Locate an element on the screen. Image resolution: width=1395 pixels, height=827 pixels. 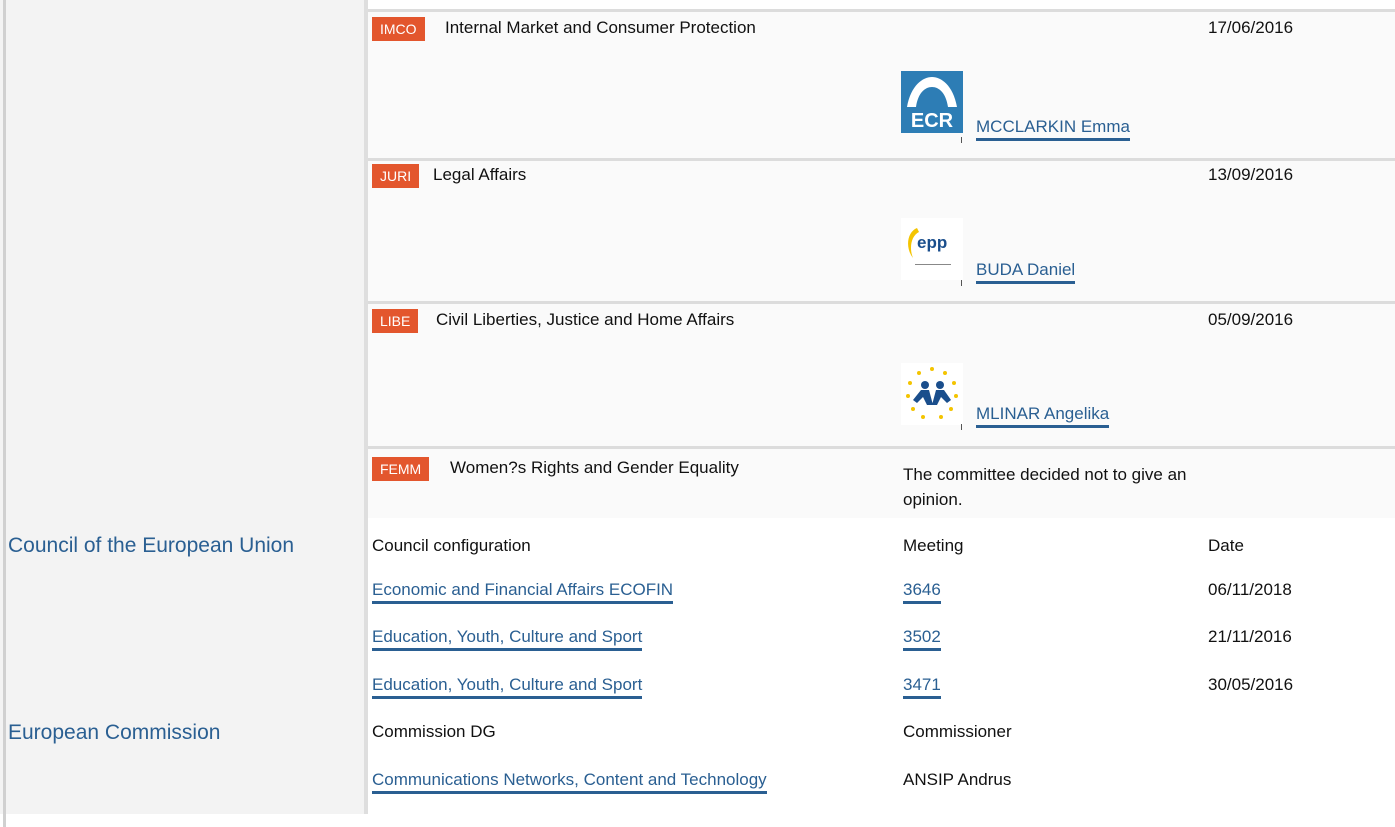
commission-dg-header: Commission DG is located at coordinates (434, 731).